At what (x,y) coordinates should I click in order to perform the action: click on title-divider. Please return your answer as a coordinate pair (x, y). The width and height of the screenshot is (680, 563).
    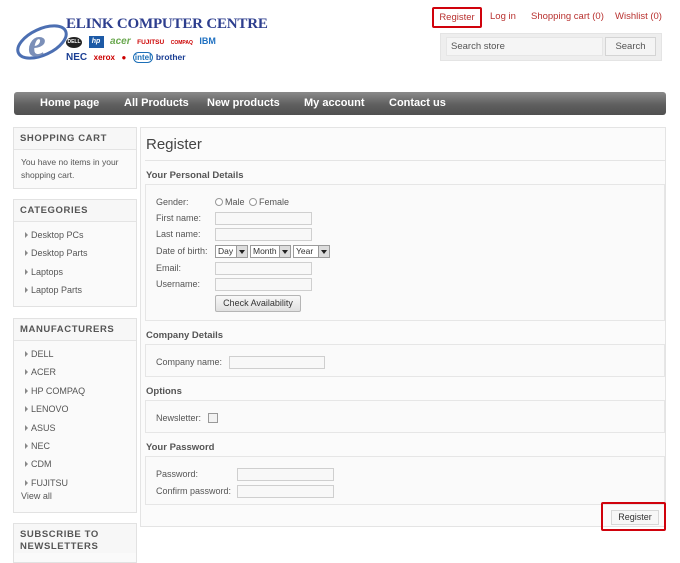
    Looking at the image, I should click on (405, 160).